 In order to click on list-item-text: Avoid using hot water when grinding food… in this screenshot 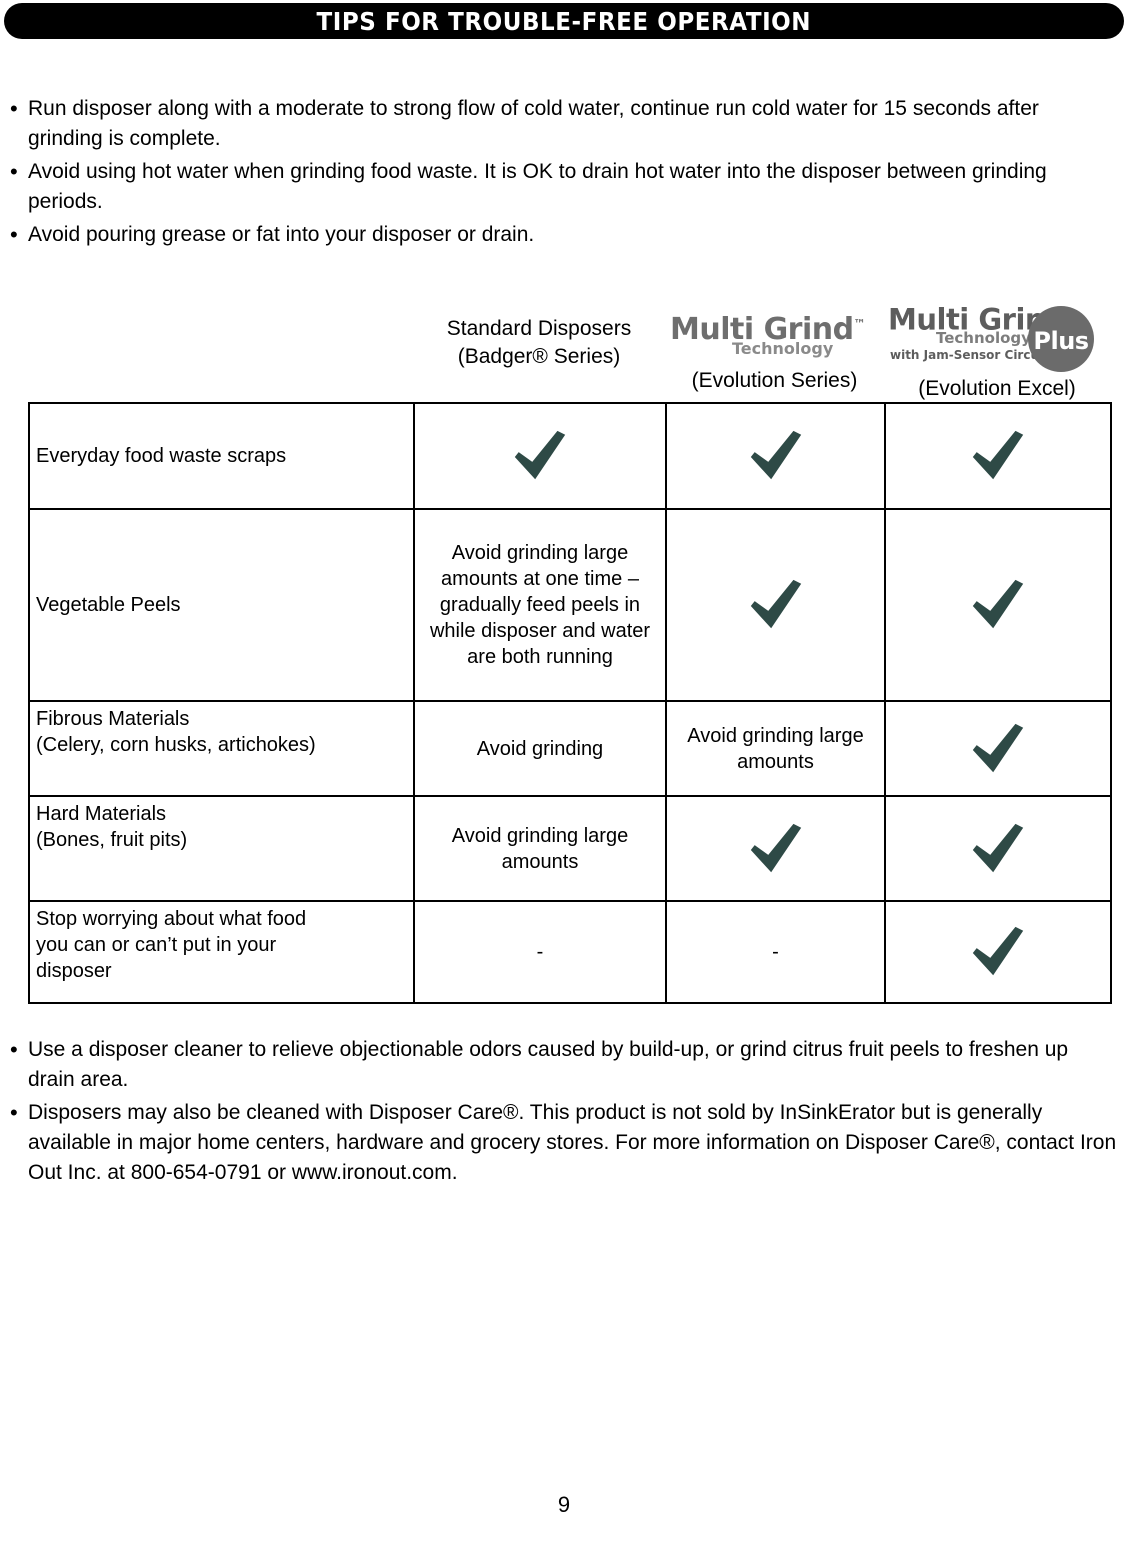, I will do `click(537, 186)`.